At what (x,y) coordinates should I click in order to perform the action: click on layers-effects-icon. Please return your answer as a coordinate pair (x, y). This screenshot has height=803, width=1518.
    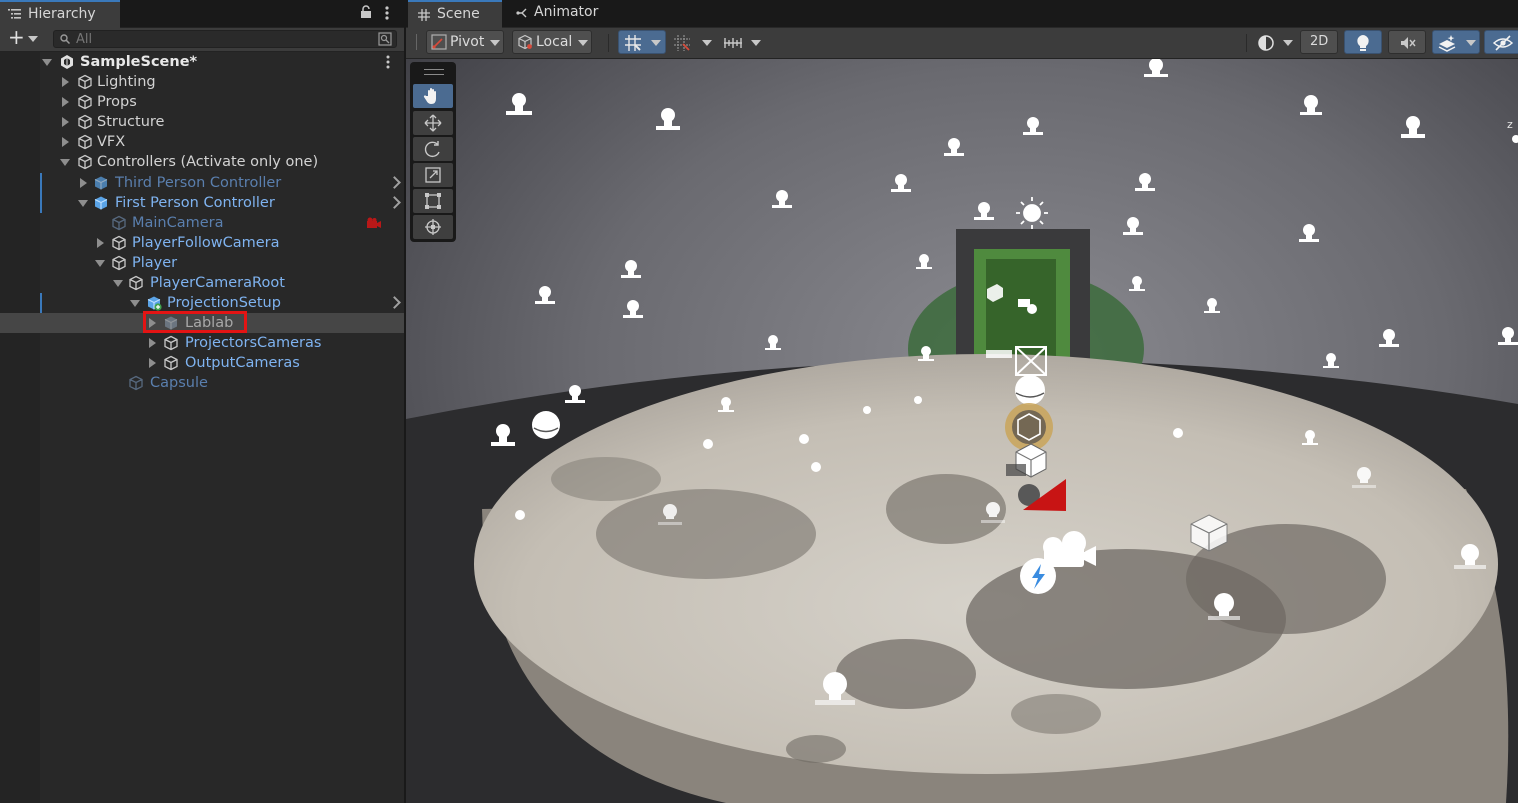
    Looking at the image, I should click on (1447, 43).